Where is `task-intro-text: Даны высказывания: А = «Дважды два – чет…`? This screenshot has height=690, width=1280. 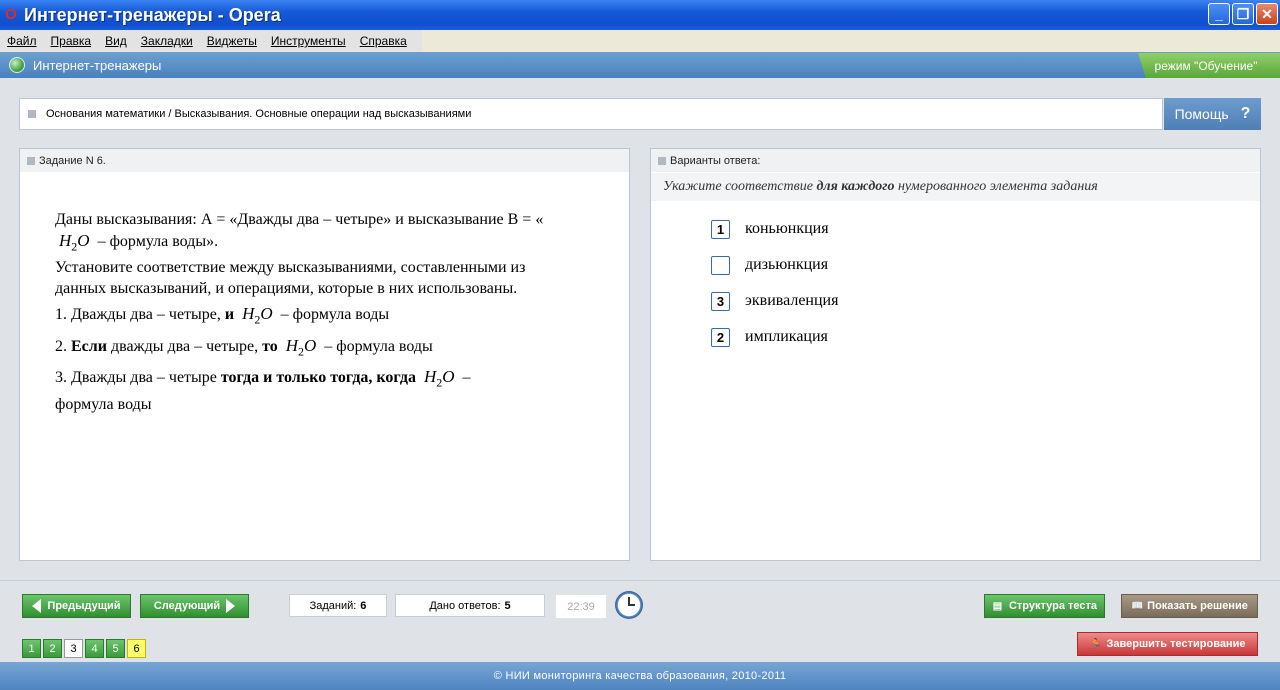
task-intro-text: Даны высказывания: А = «Дважды два – чет… is located at coordinates (299, 219).